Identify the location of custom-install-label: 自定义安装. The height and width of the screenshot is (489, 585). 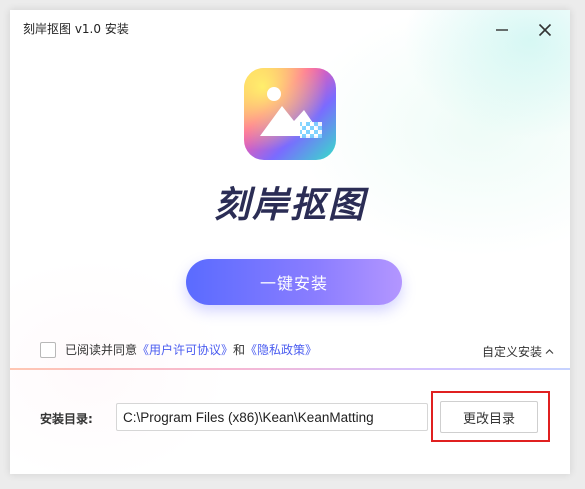
(512, 352).